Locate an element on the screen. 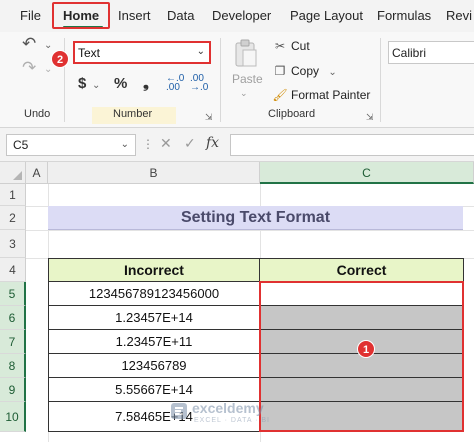 Image resolution: width=474 pixels, height=442 pixels. formula-bar-buttons: ✕ ✓ fx is located at coordinates (190, 145).